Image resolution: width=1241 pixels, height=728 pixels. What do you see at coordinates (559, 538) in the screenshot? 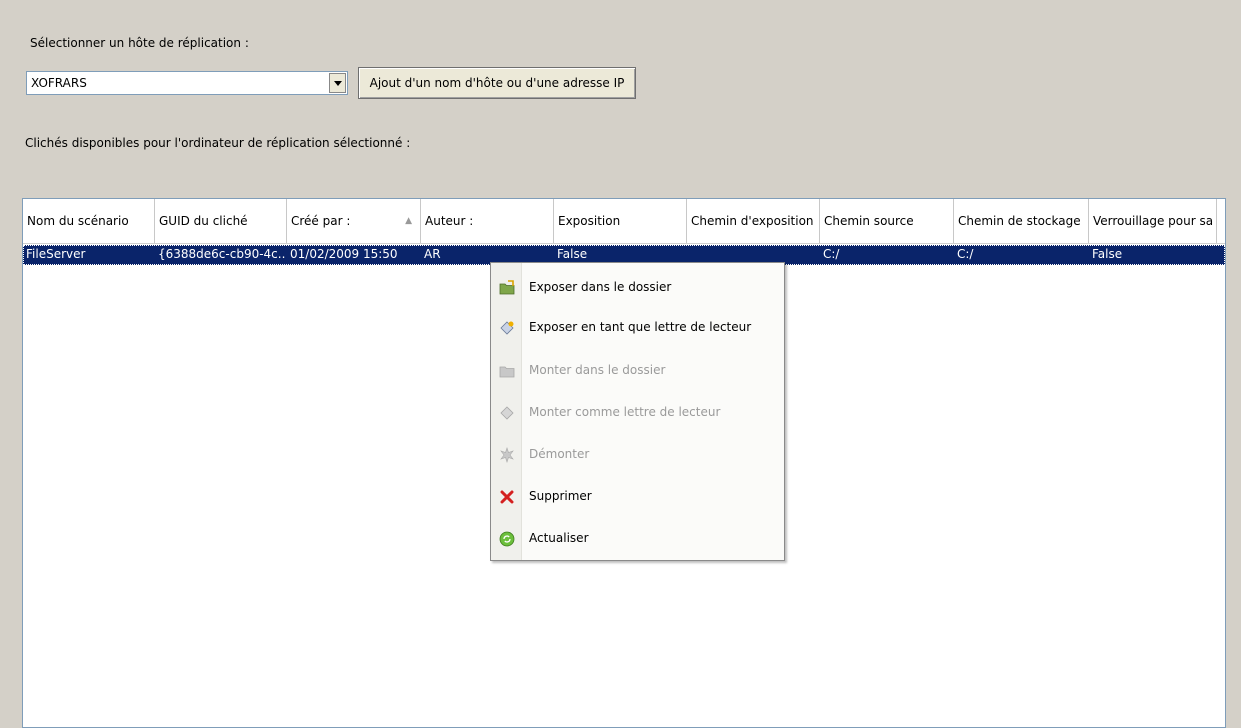
I see `menu-item-label: Actualiser` at bounding box center [559, 538].